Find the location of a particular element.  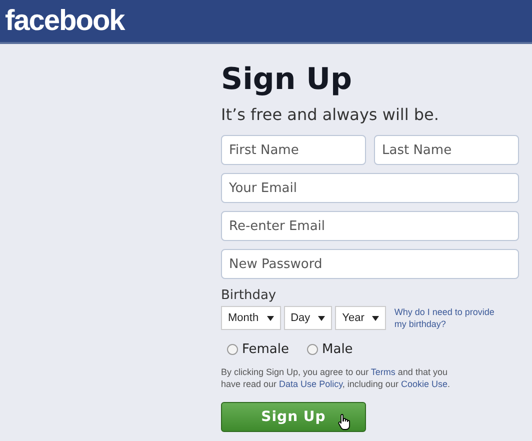

facebook-logo: facebook is located at coordinates (64, 21).